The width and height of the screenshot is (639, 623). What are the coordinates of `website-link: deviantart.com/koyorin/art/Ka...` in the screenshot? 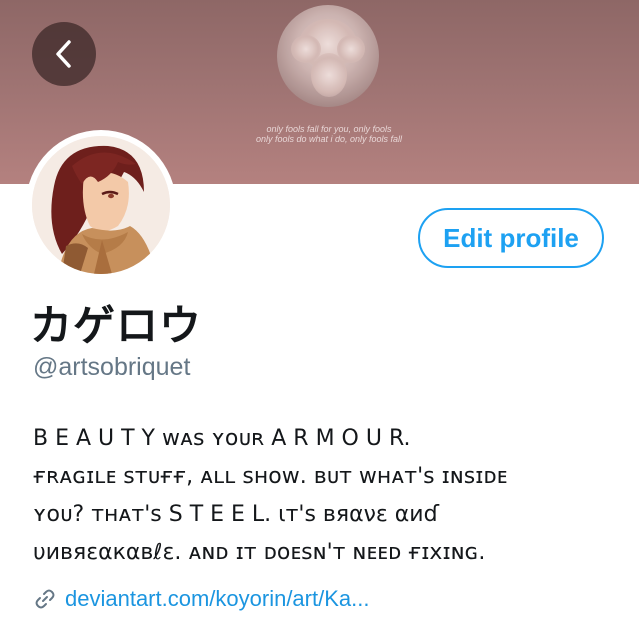 It's located at (217, 599).